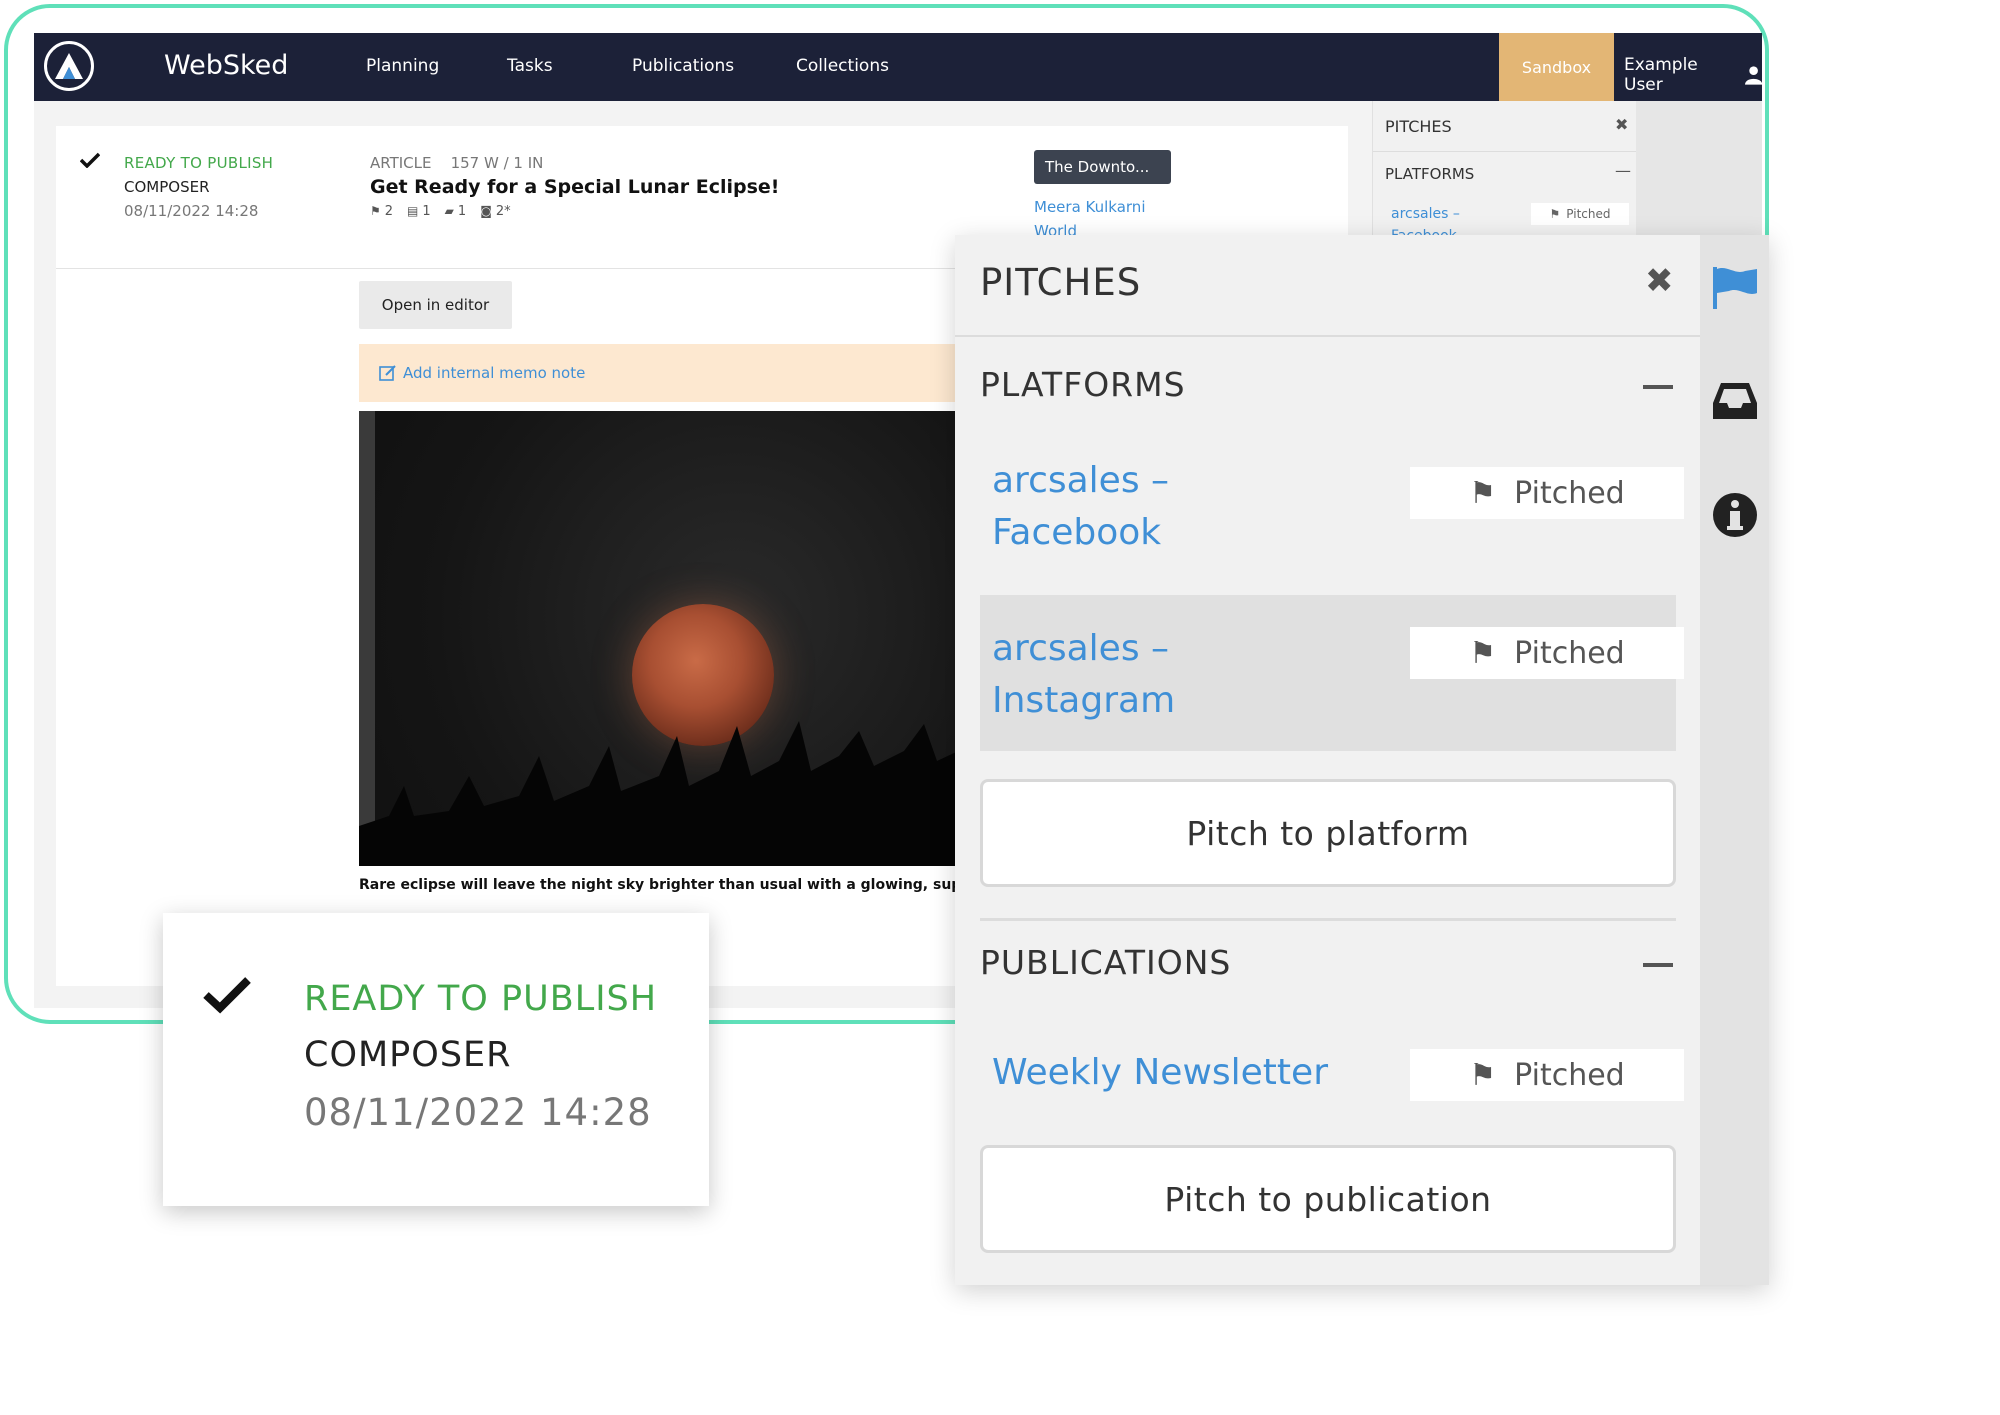 Image resolution: width=2000 pixels, height=1415 pixels. I want to click on count-folders: ▰ 1, so click(455, 211).